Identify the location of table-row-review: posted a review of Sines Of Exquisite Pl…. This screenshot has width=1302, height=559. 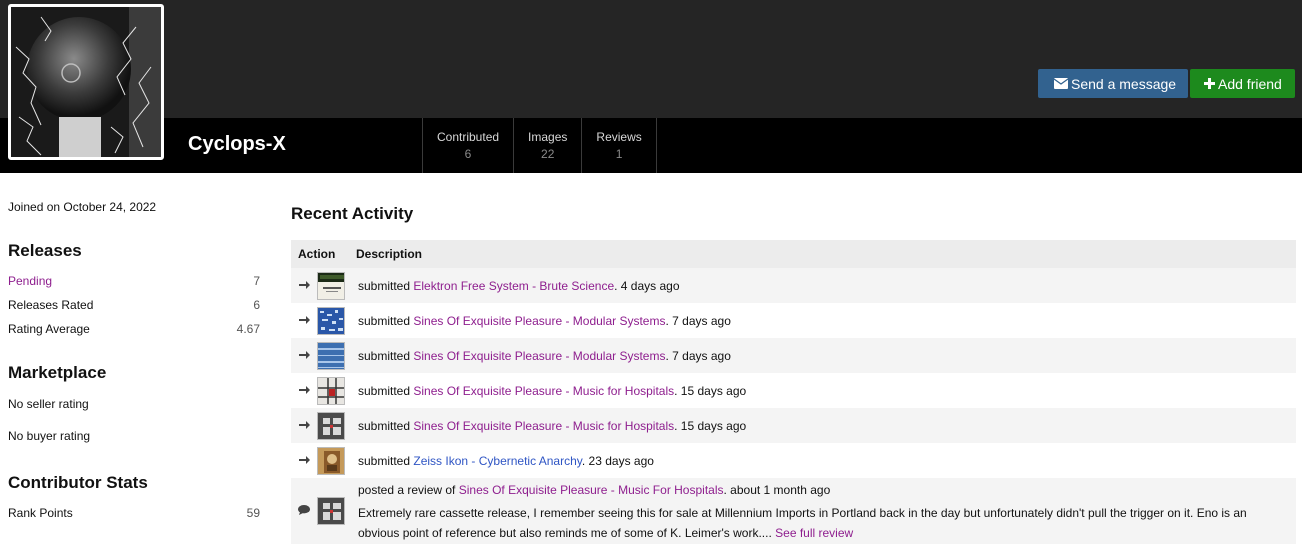
(793, 511).